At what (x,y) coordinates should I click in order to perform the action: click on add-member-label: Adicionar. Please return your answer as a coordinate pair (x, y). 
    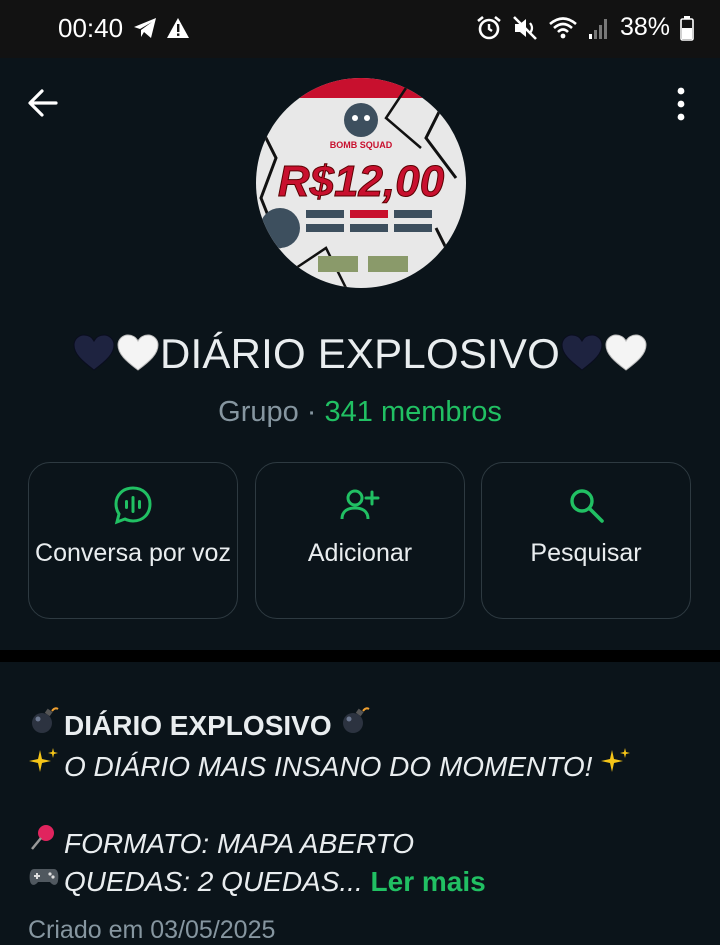
    Looking at the image, I should click on (360, 553).